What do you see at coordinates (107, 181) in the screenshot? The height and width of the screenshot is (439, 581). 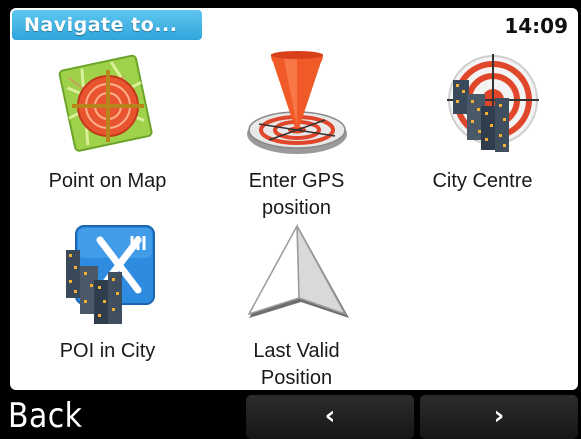 I see `menu-item-label: Point on Map` at bounding box center [107, 181].